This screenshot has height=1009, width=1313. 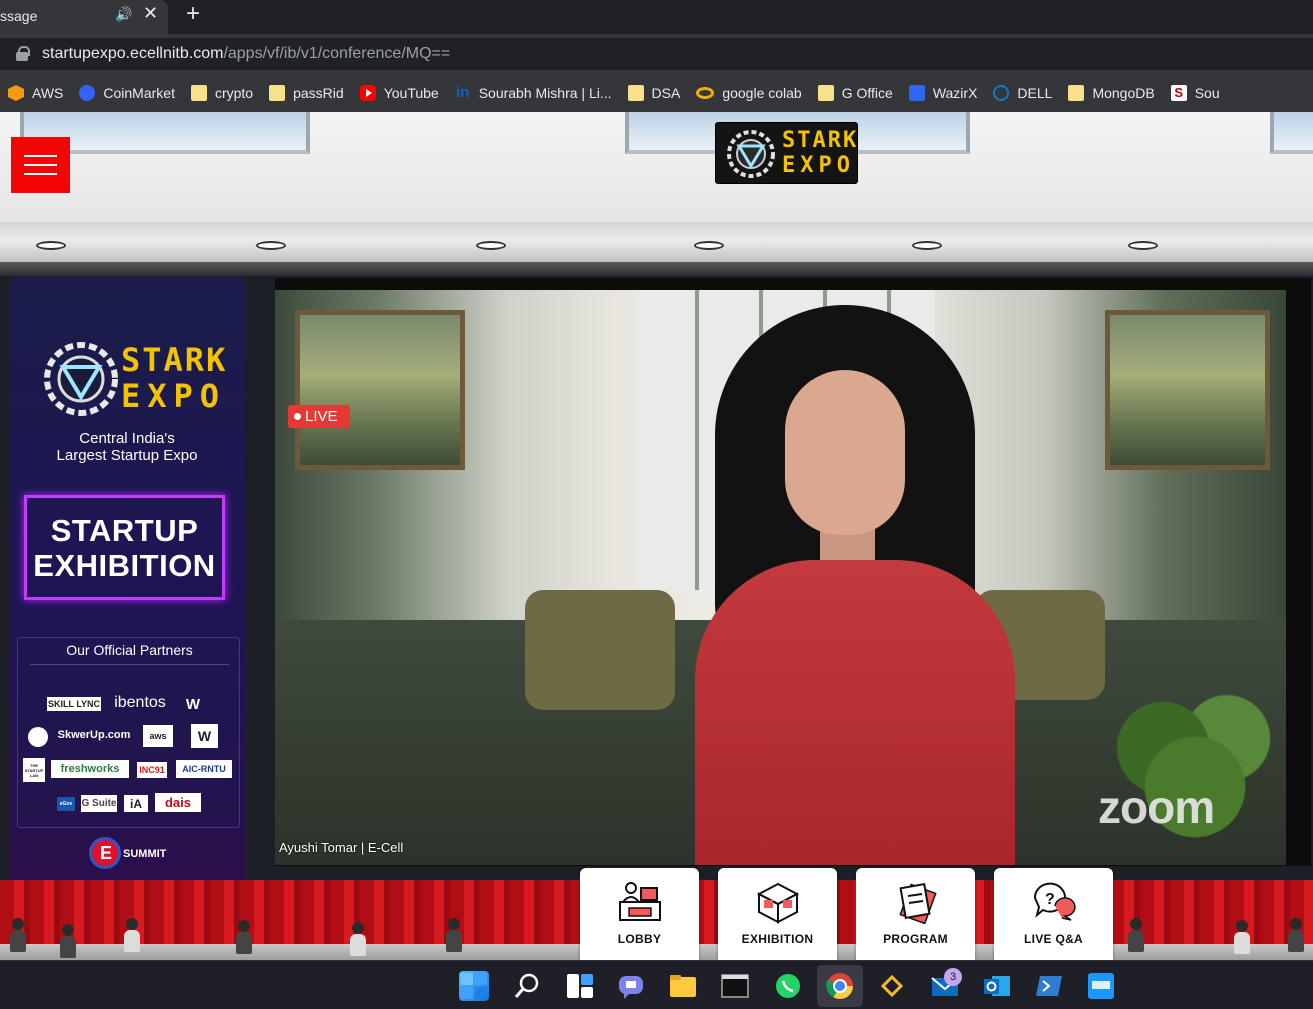 I want to click on partner-logo: SkwerUp.com, so click(x=94, y=735).